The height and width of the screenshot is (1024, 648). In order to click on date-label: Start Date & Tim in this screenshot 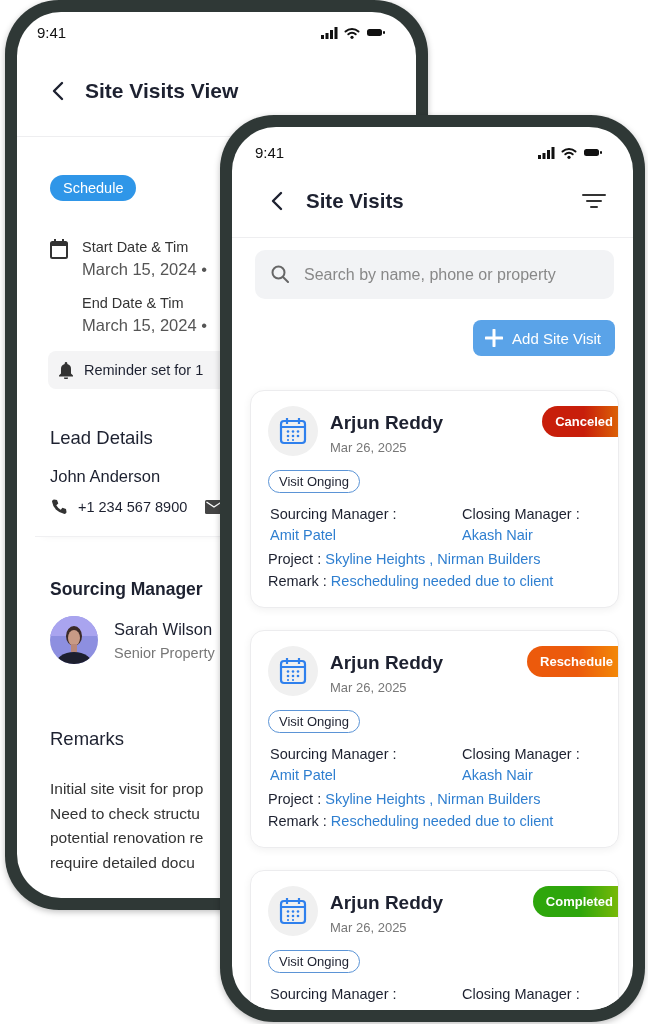, I will do `click(135, 247)`.